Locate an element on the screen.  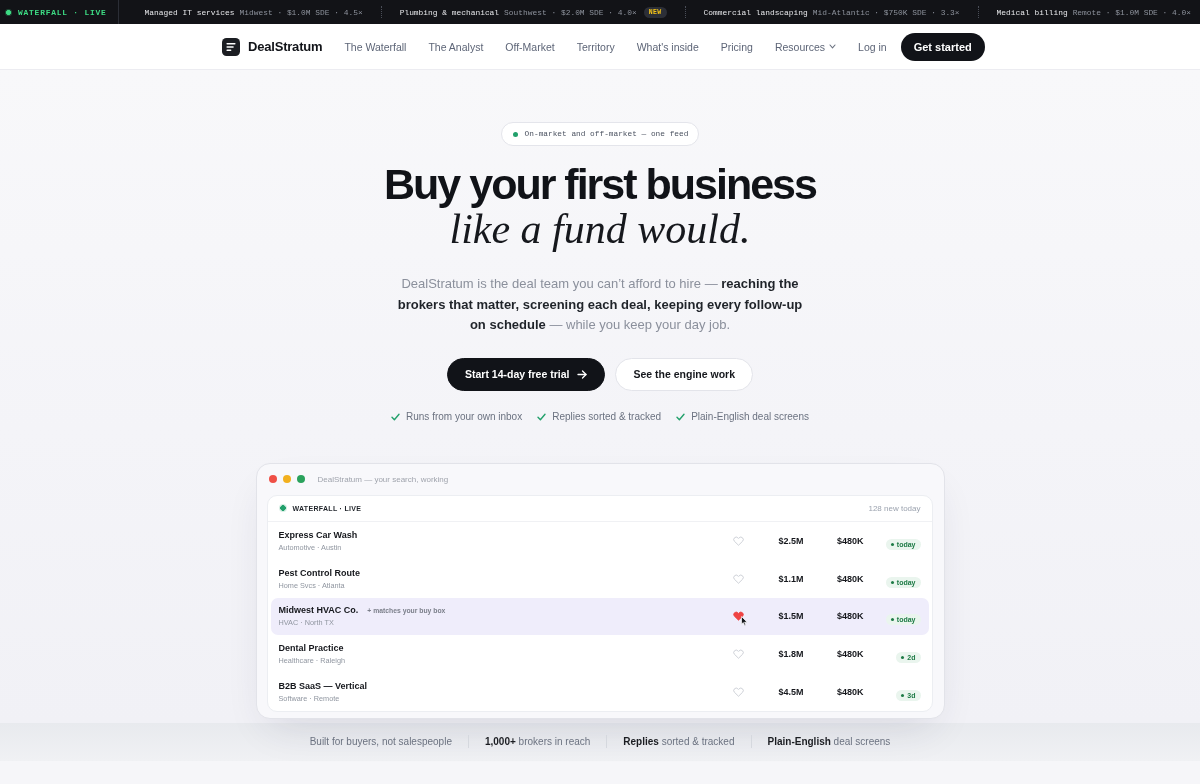
heart-icon is located at coordinates (738, 616).